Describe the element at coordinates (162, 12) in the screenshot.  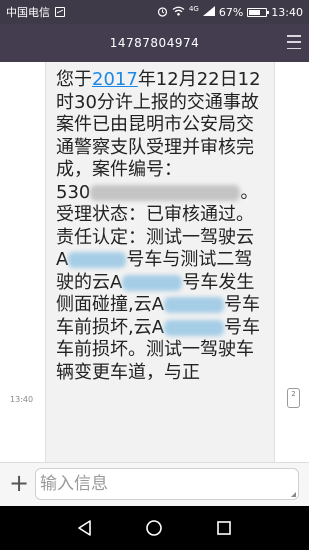
I see `alarm-icon` at that location.